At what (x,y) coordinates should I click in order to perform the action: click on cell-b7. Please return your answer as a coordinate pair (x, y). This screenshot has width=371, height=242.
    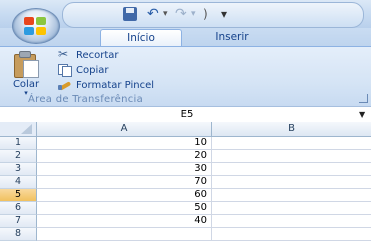
    Looking at the image, I should click on (291, 221).